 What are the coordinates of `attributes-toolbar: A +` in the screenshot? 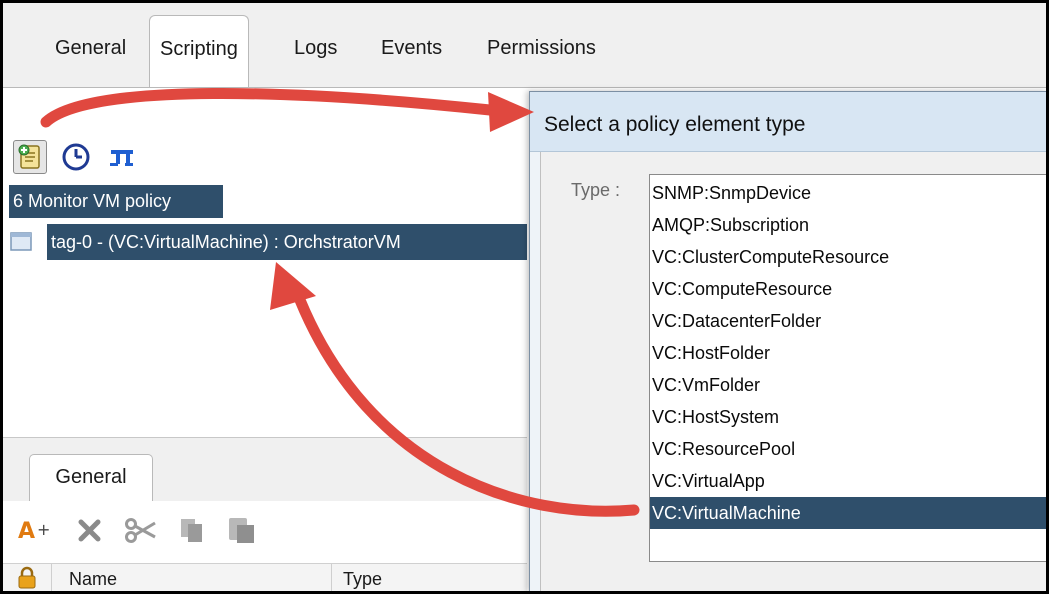 It's located at (265, 532).